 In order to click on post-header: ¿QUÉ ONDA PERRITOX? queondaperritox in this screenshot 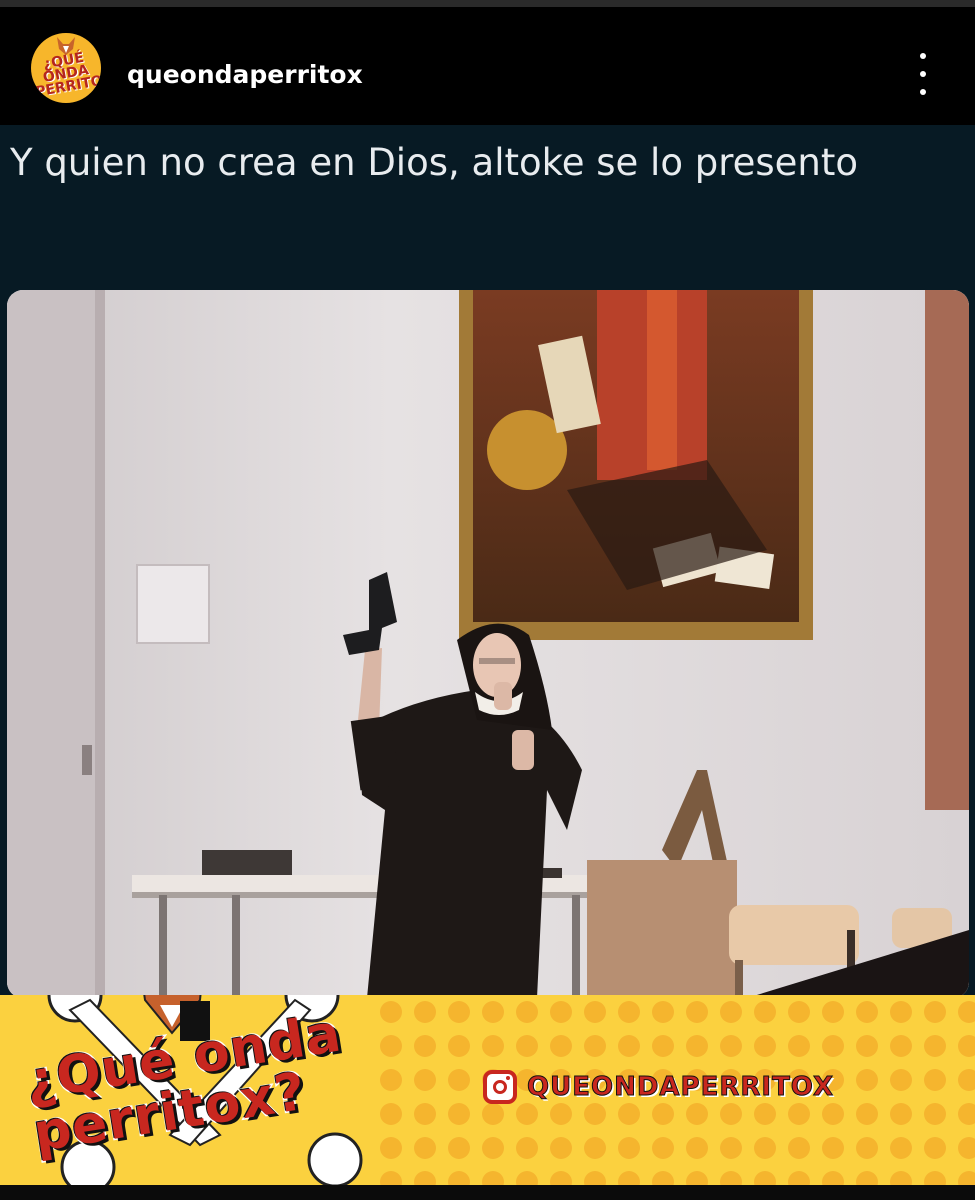, I will do `click(487, 66)`.